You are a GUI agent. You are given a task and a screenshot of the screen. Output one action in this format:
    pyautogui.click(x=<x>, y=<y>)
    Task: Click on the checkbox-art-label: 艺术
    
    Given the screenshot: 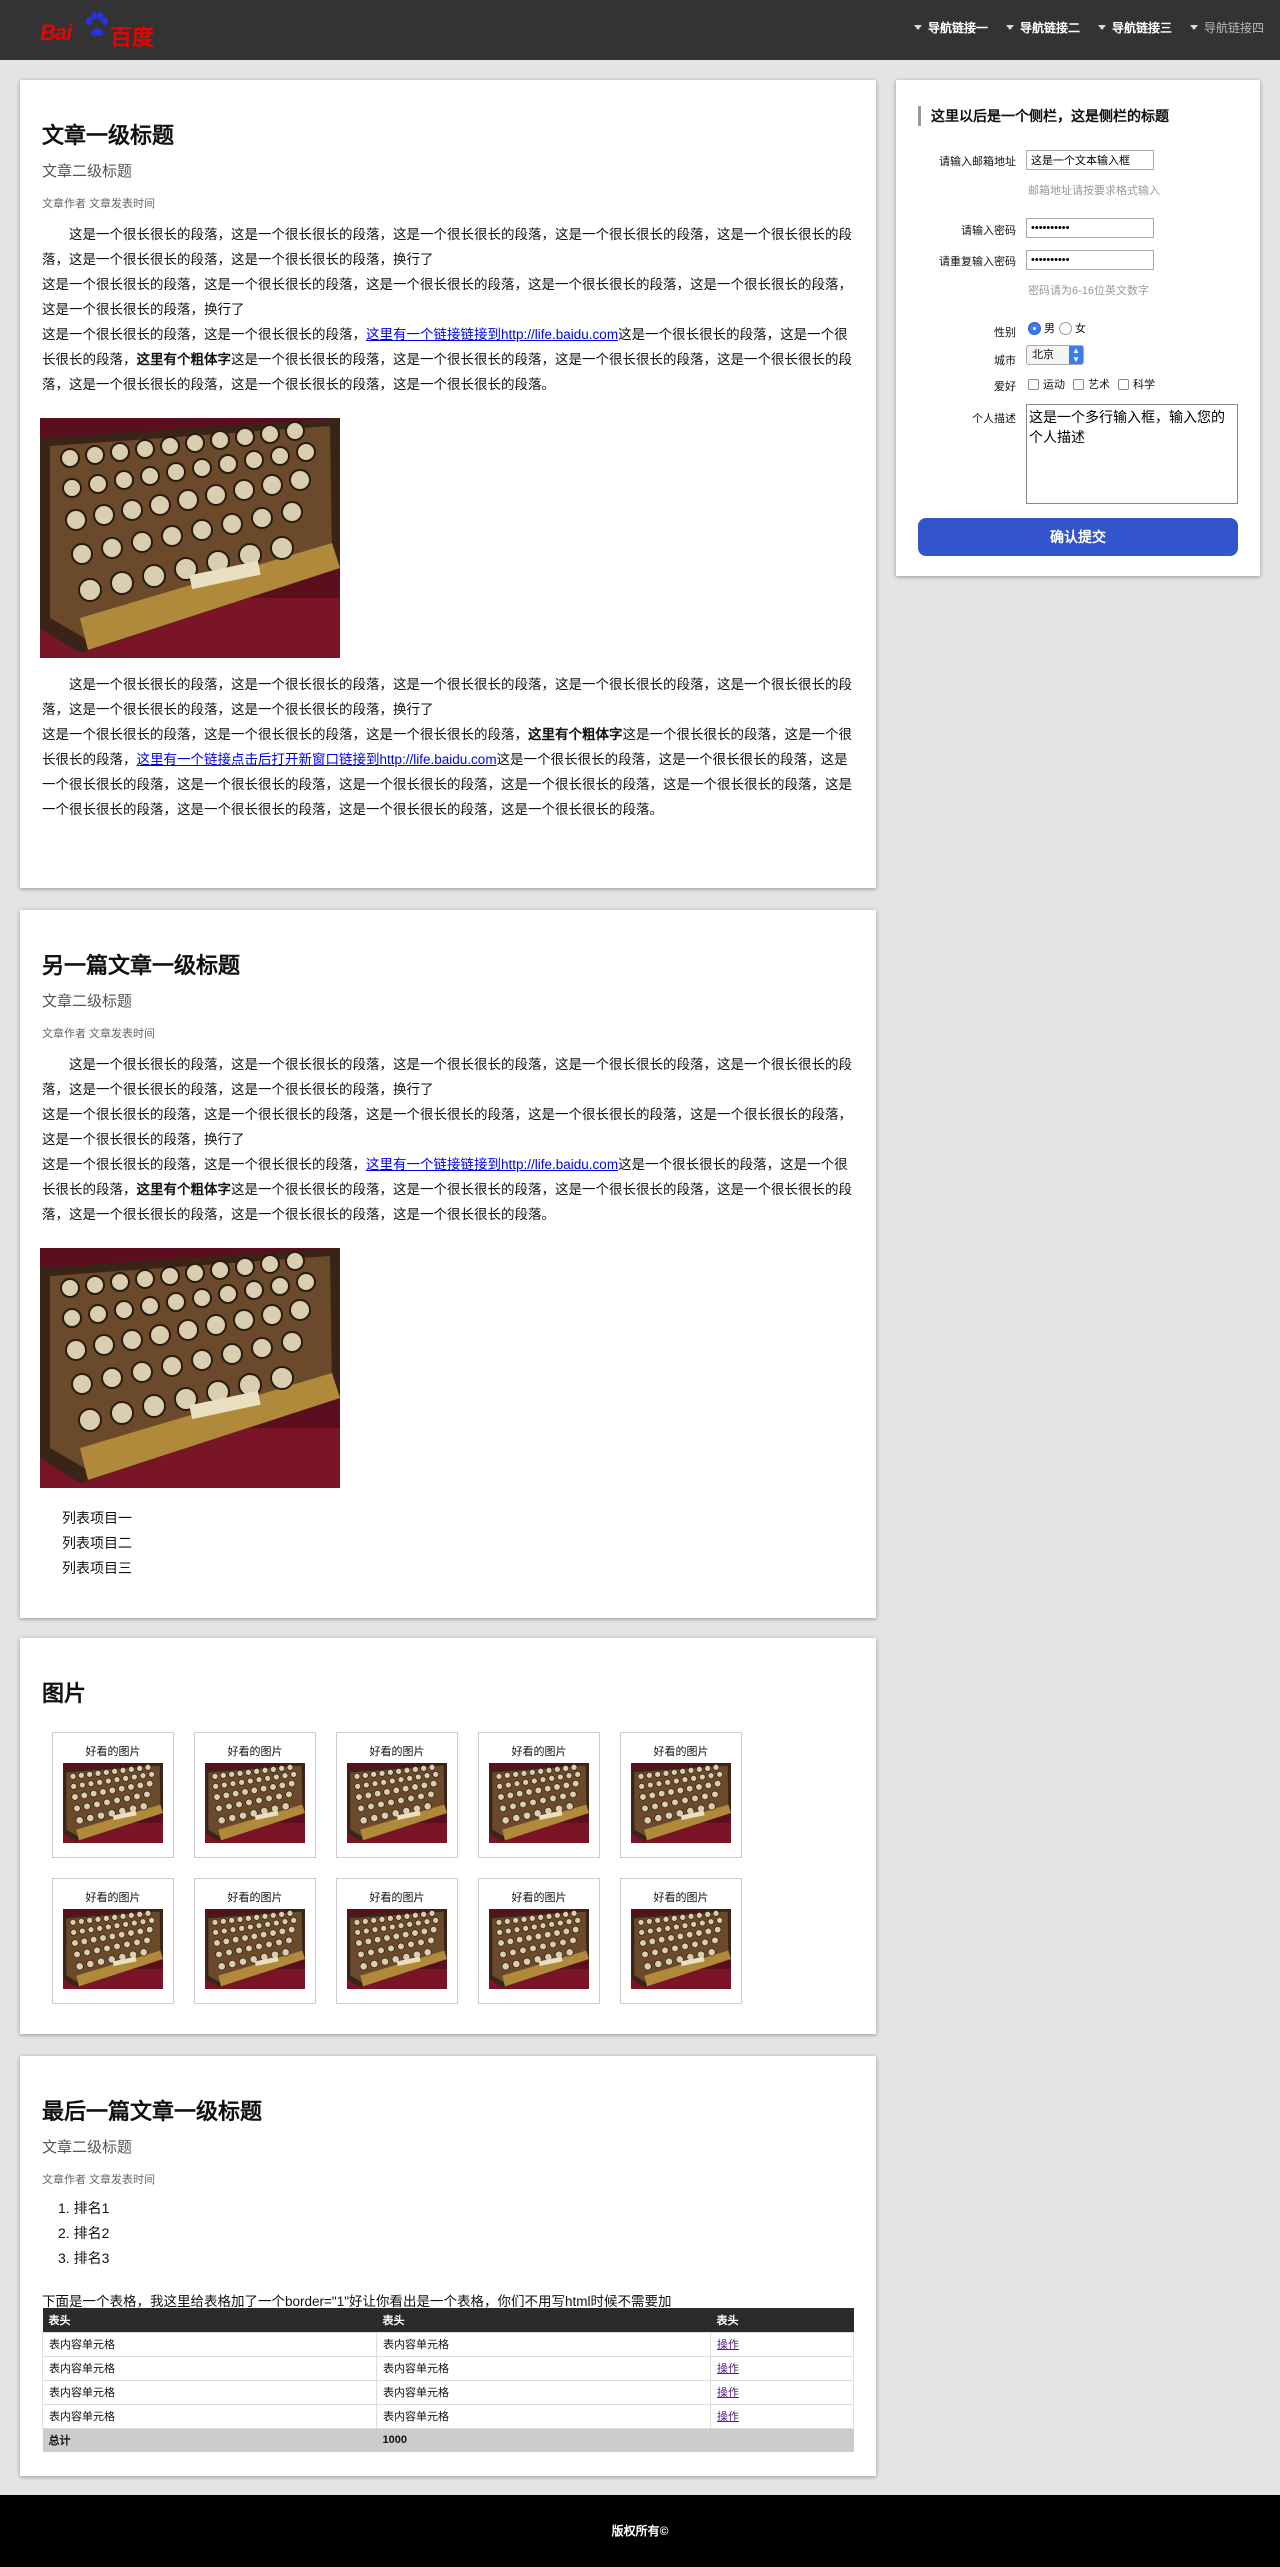 What is the action you would take?
    pyautogui.click(x=1099, y=385)
    